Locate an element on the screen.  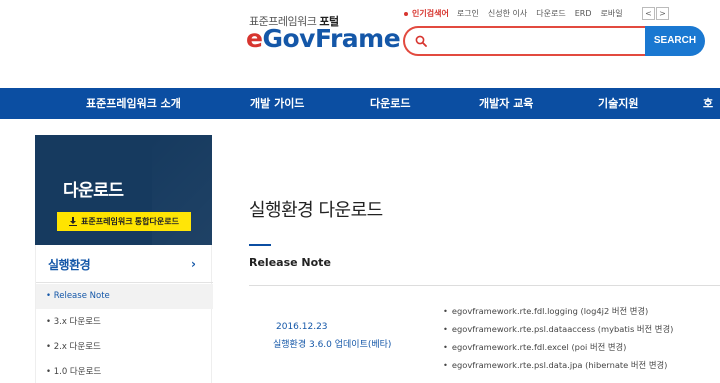
nav-item-about: 표준프레임워크 소개 is located at coordinates (133, 103).